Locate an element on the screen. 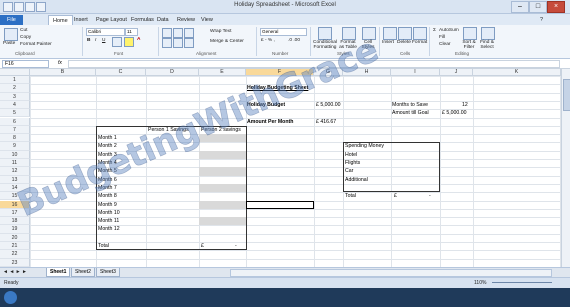  amount-till-goal-value: £ 5,000.00 is located at coordinates (454, 113).